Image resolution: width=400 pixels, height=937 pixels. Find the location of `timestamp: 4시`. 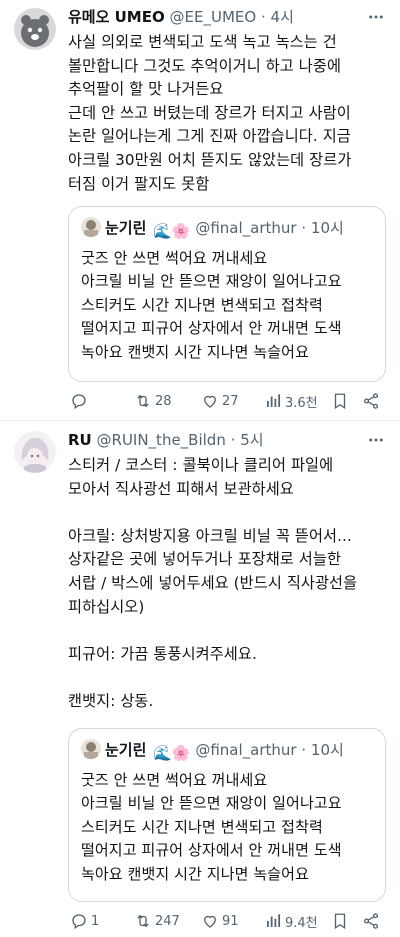

timestamp: 4시 is located at coordinates (282, 17).